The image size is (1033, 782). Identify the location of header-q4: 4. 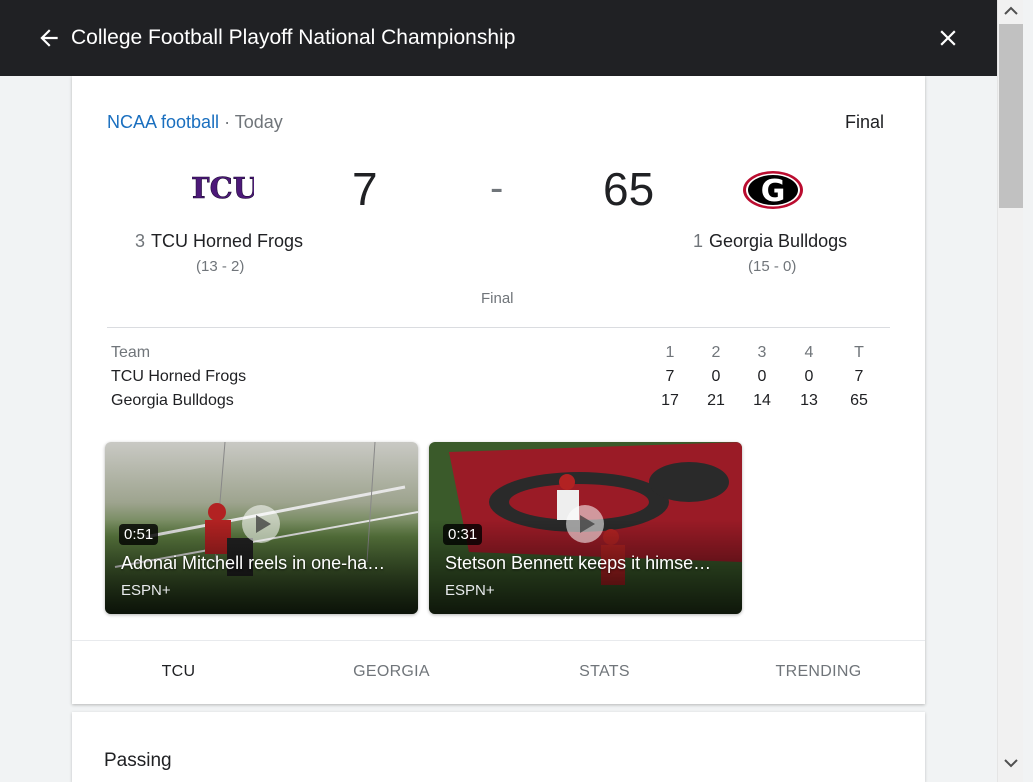
(809, 352).